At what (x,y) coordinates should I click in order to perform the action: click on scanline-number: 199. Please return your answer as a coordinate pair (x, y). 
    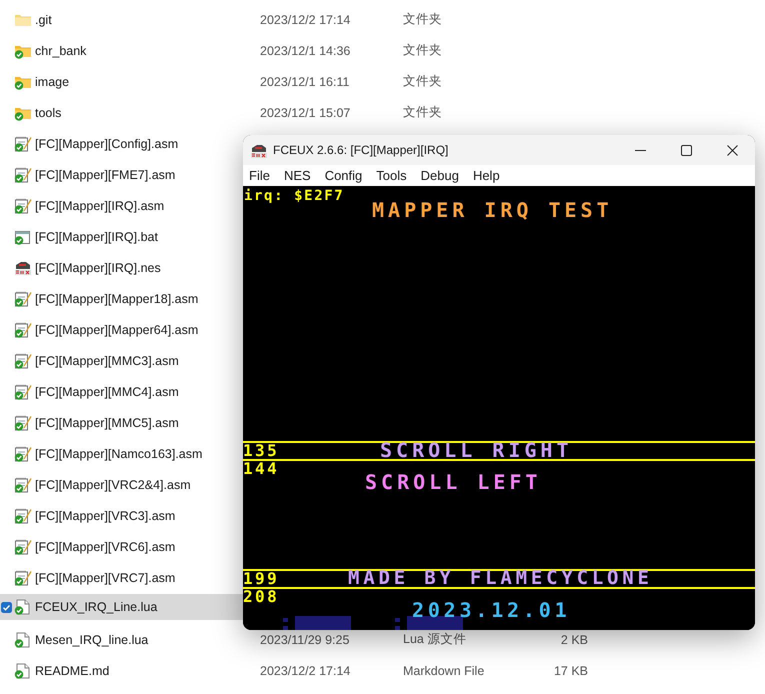
    Looking at the image, I should click on (261, 579).